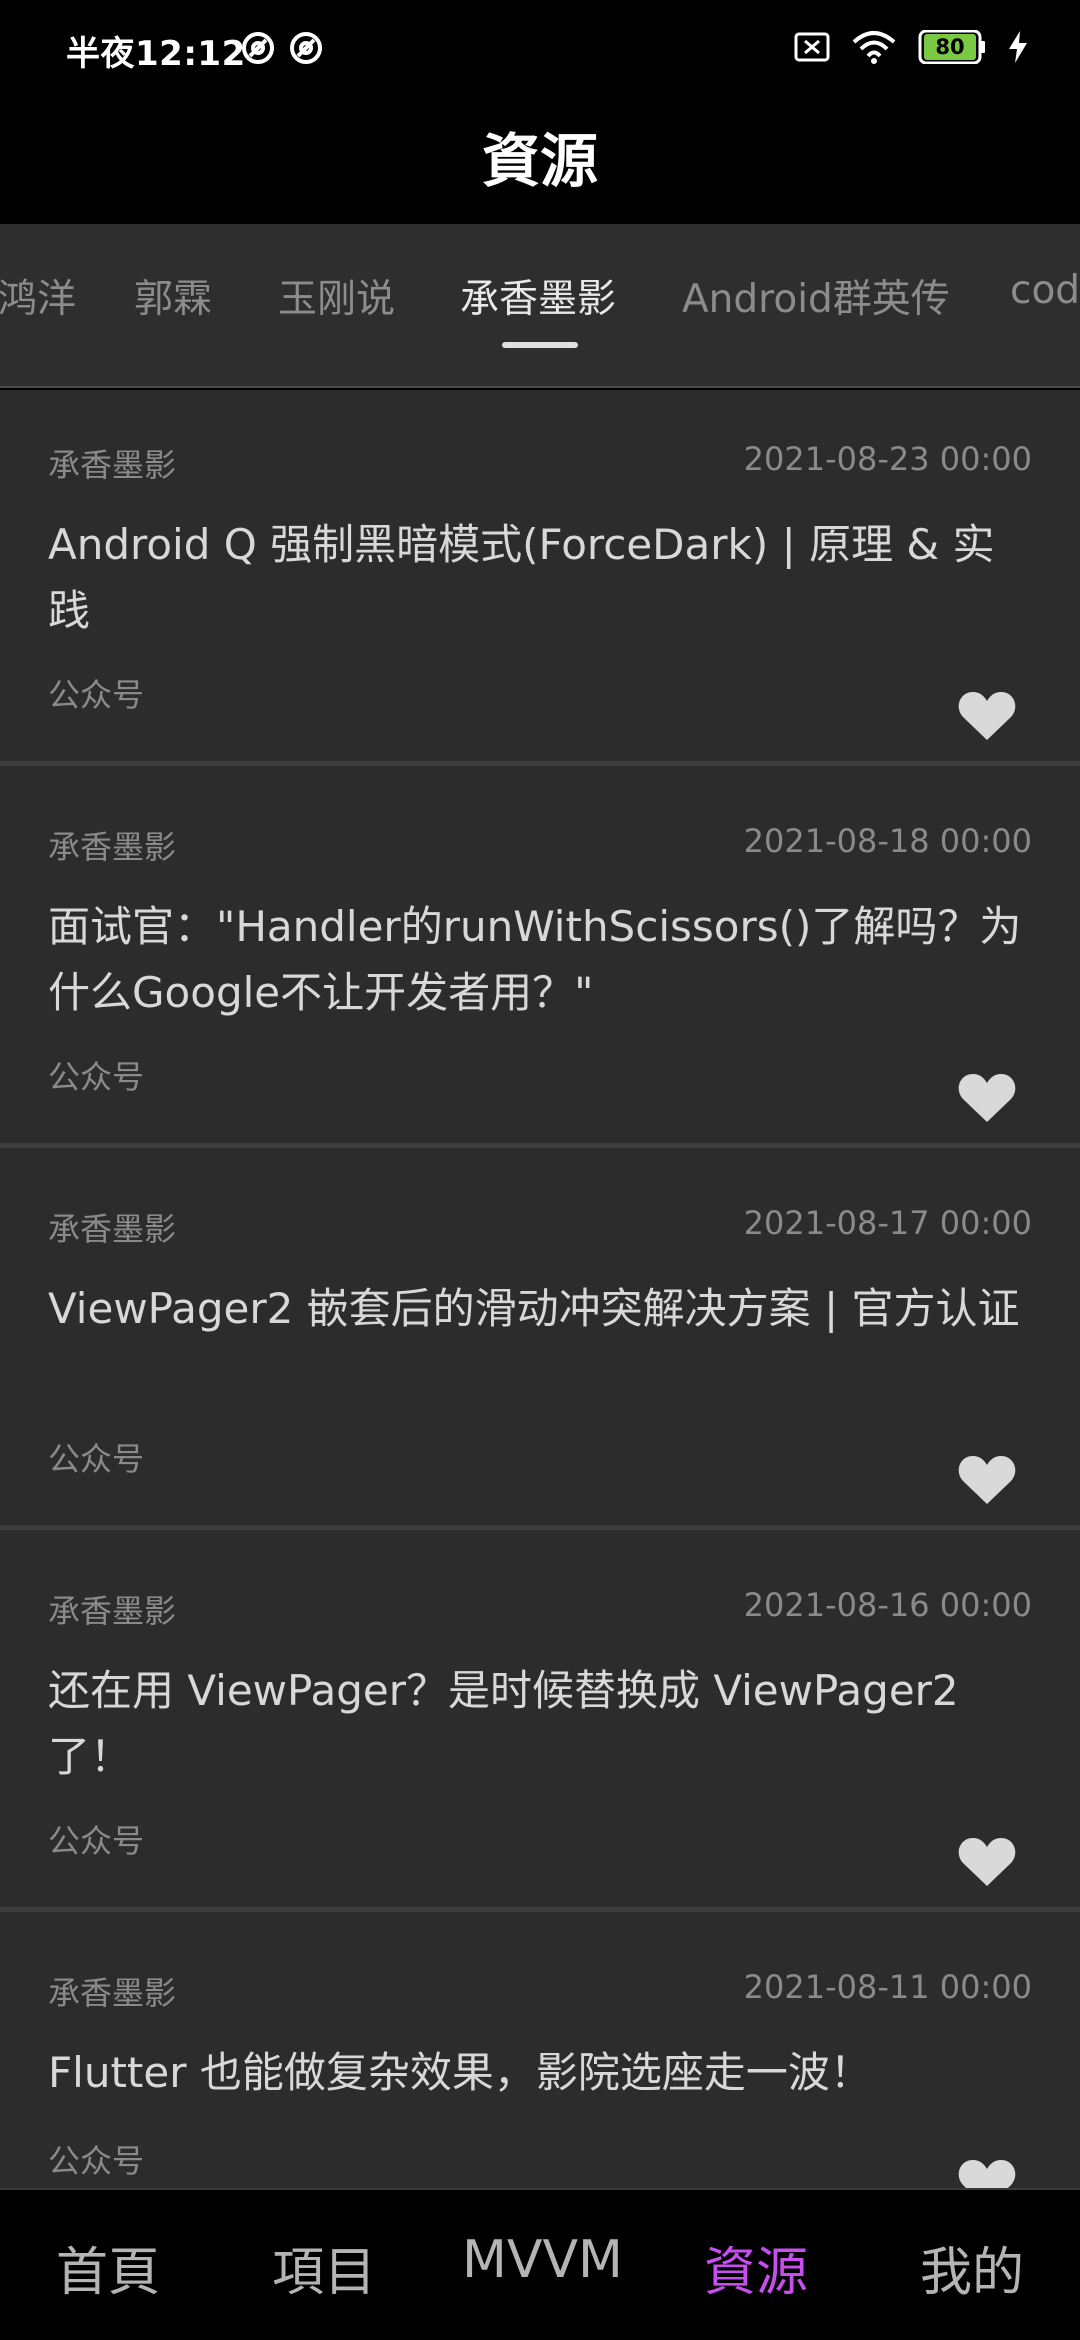 The image size is (1080, 2340). Describe the element at coordinates (540, 345) in the screenshot. I see `active-tab-indicator` at that location.